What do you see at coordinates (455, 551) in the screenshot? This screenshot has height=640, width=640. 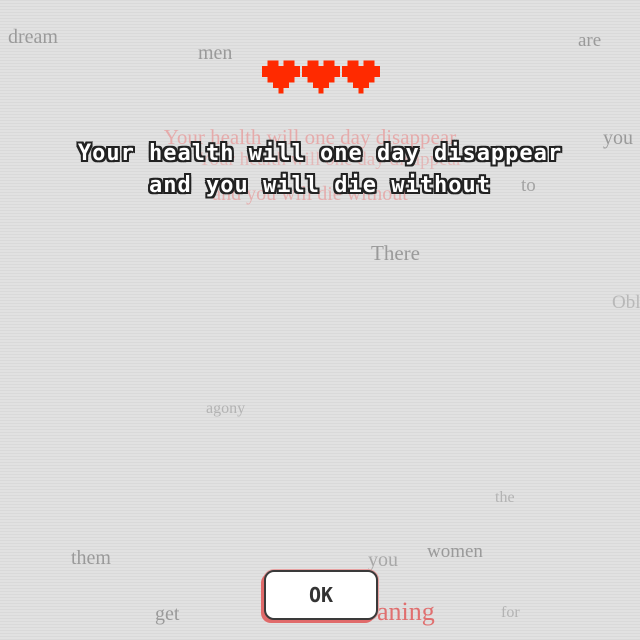 I see `background-word: women` at bounding box center [455, 551].